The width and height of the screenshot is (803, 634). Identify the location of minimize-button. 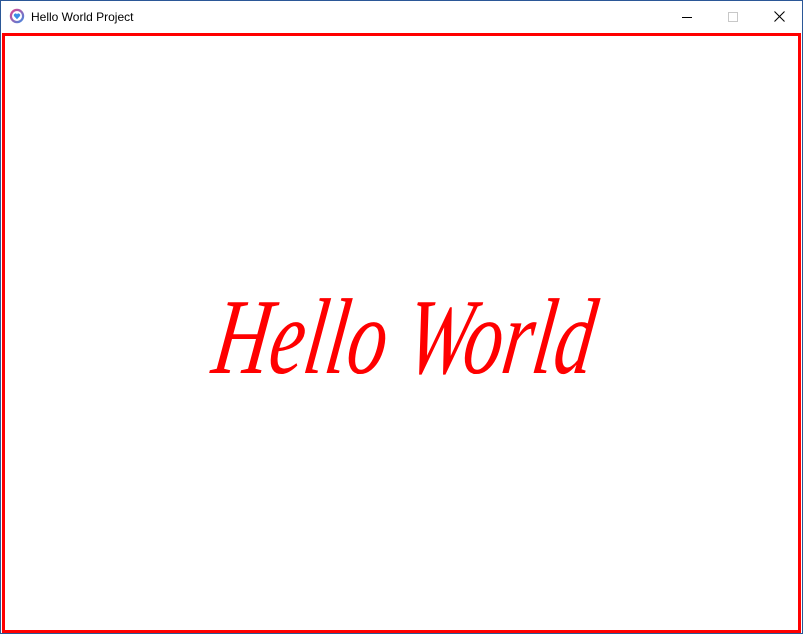
(687, 16).